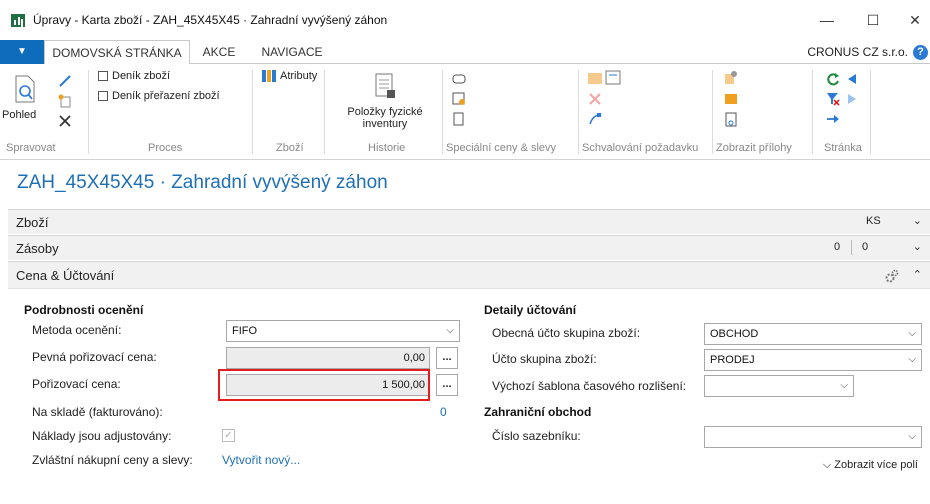 Image resolution: width=930 pixels, height=504 pixels. I want to click on standard-cost-field: 0,00, so click(328, 358).